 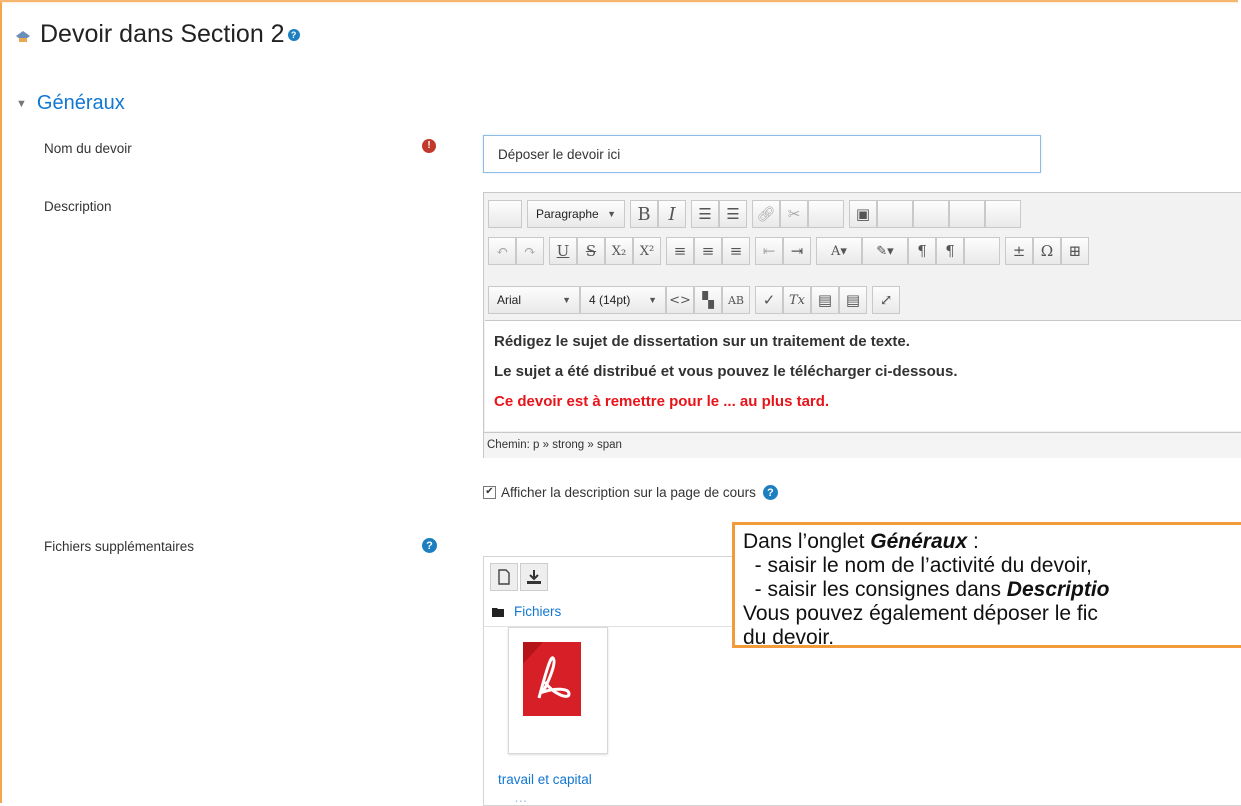 I want to click on pdf-icon, so click(x=552, y=679).